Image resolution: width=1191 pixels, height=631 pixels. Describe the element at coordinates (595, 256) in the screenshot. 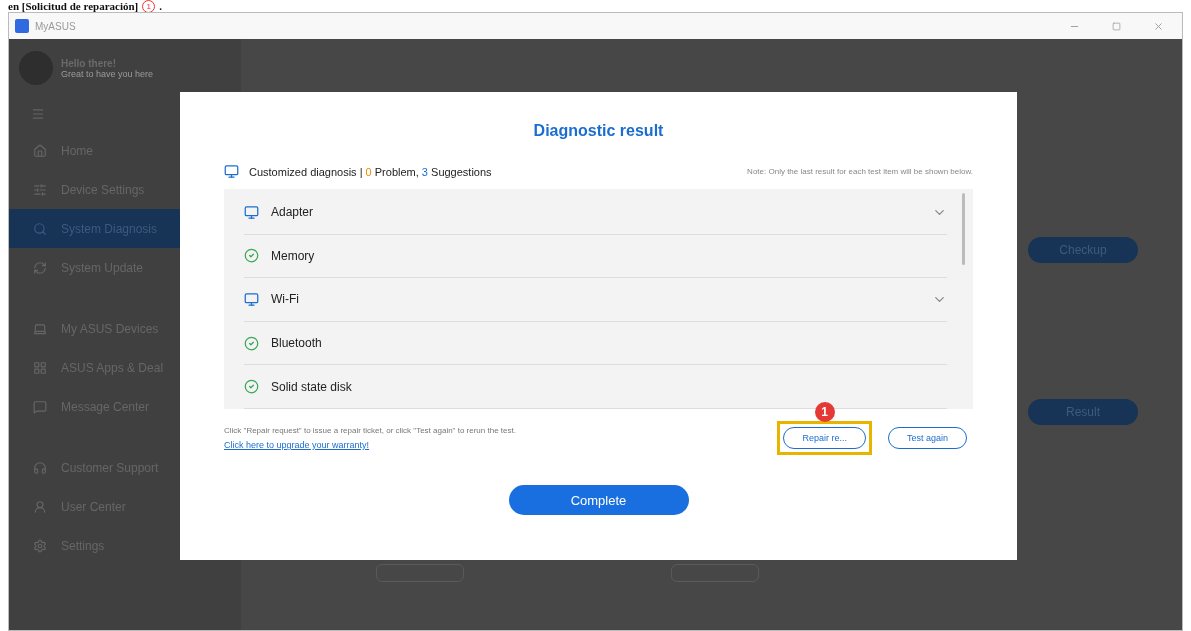

I see `result-row: Memory` at that location.